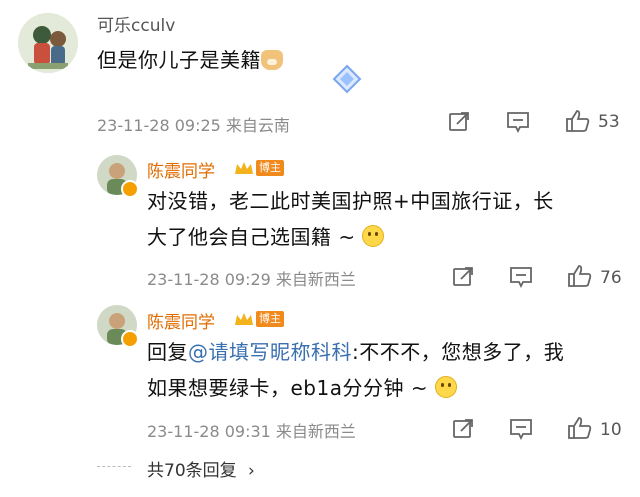  I want to click on sticker-icon, so click(347, 81).